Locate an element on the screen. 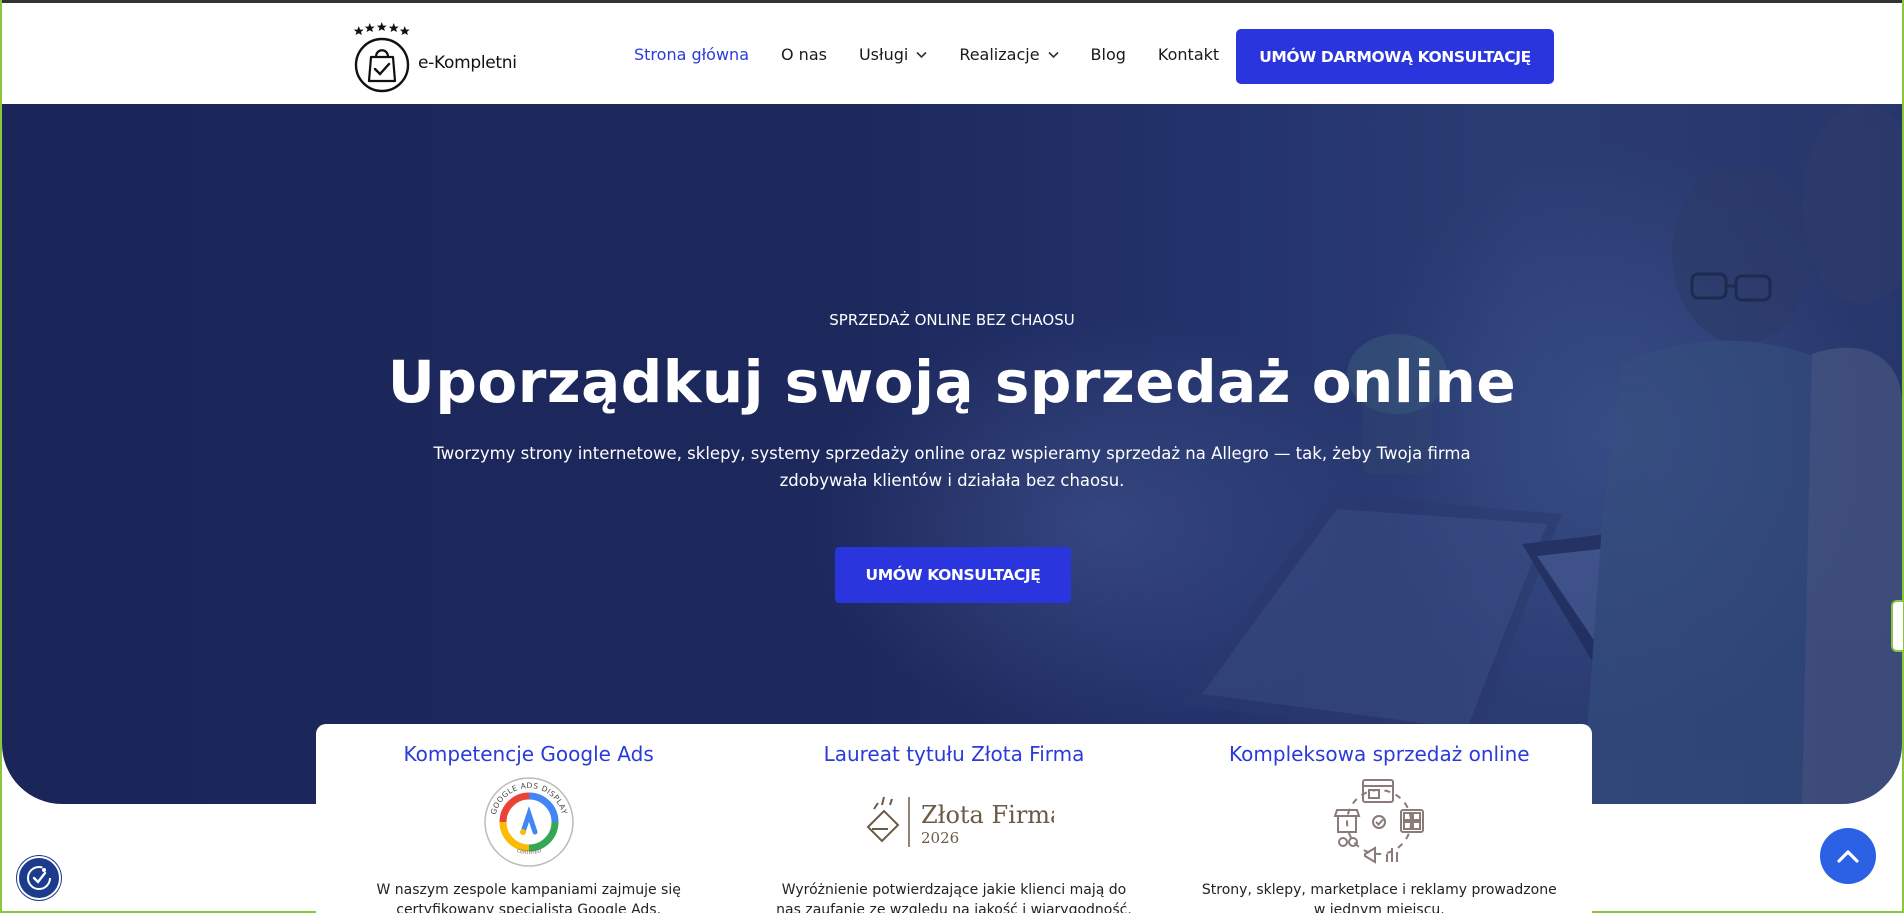 The width and height of the screenshot is (1904, 913). scroll-to-top-button is located at coordinates (1848, 856).